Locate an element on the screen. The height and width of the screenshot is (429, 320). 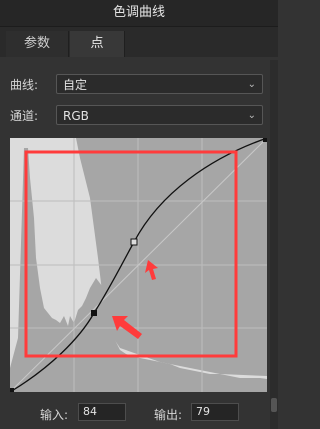
output-field: 79 is located at coordinates (215, 412).